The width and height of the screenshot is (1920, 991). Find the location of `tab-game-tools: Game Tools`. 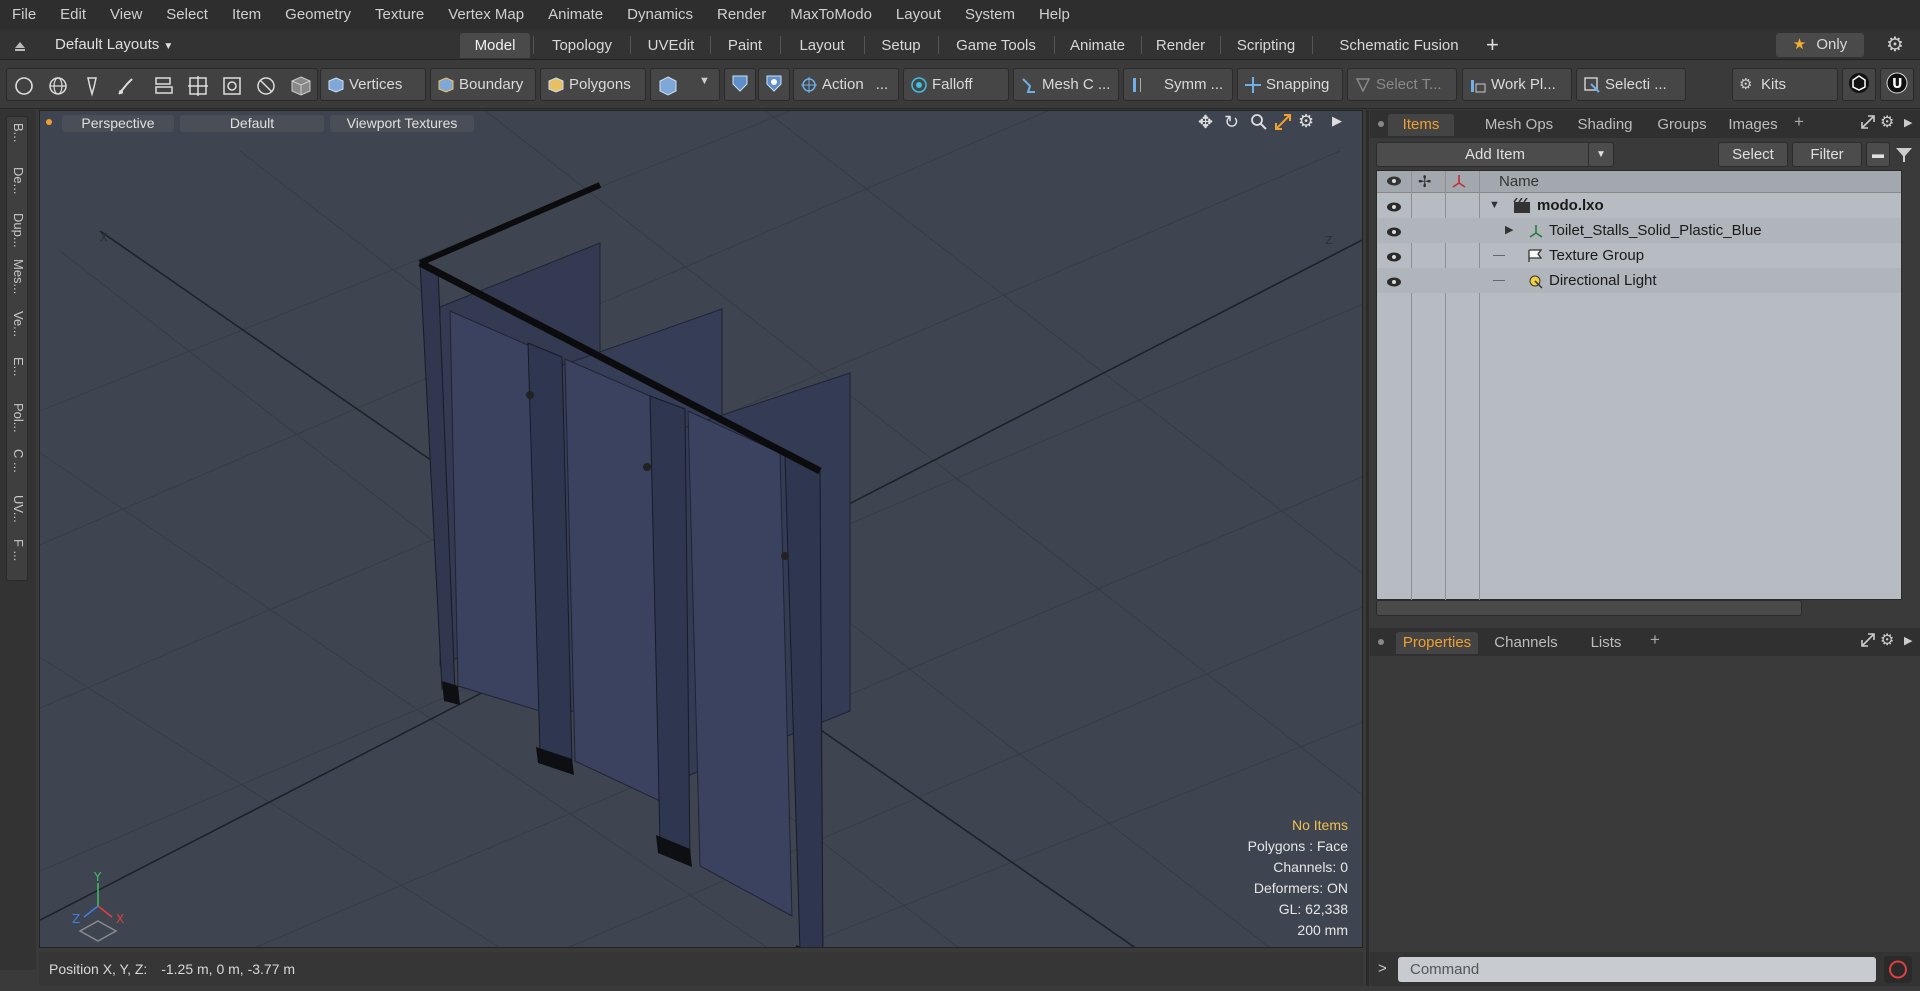

tab-game-tools: Game Tools is located at coordinates (996, 45).